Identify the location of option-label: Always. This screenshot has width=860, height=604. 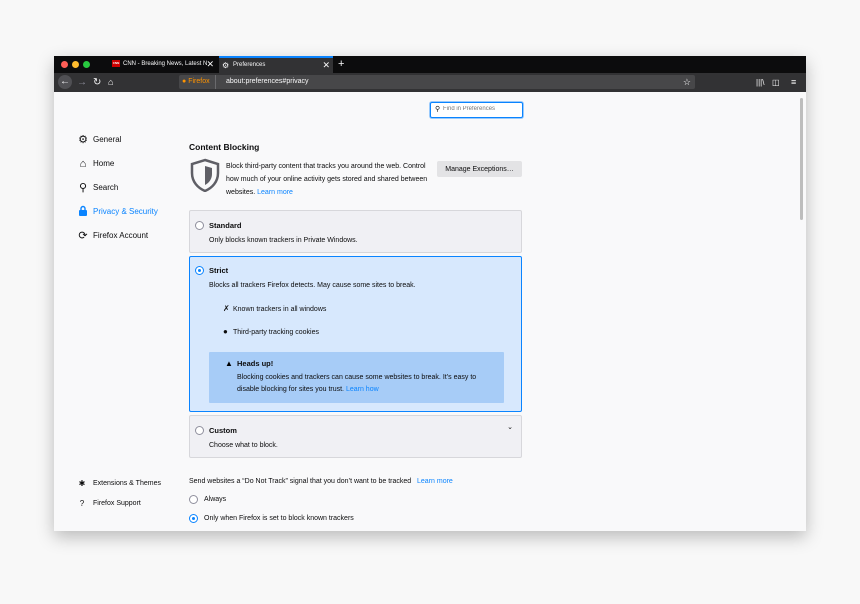
(215, 499).